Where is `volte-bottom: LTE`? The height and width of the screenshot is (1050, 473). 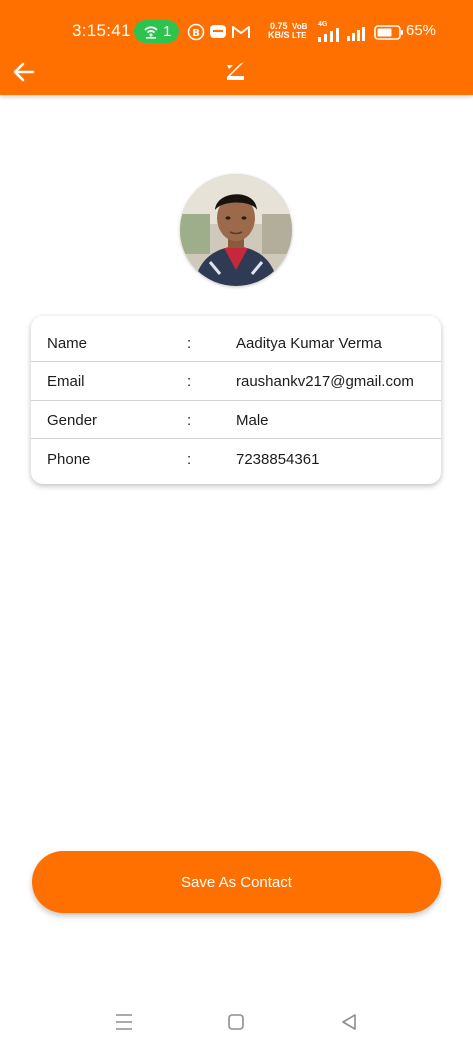
volte-bottom: LTE is located at coordinates (299, 35).